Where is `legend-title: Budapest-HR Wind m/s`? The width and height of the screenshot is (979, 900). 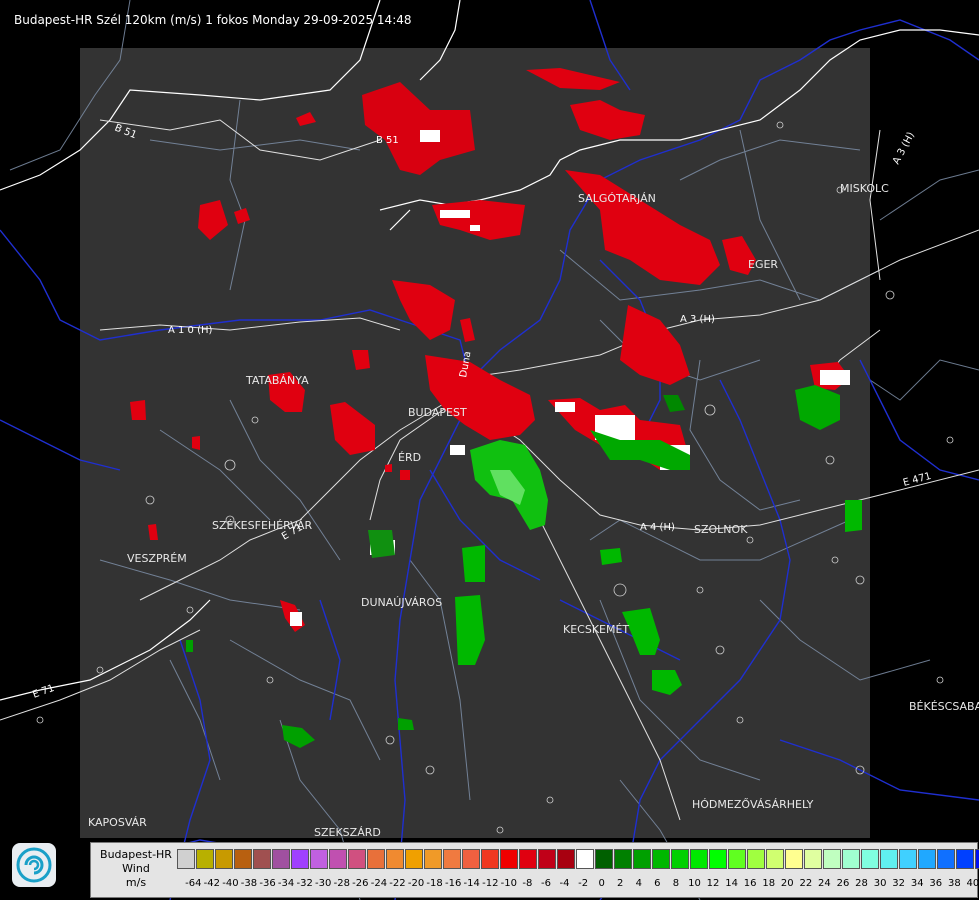 legend-title: Budapest-HR Wind m/s is located at coordinates (136, 869).